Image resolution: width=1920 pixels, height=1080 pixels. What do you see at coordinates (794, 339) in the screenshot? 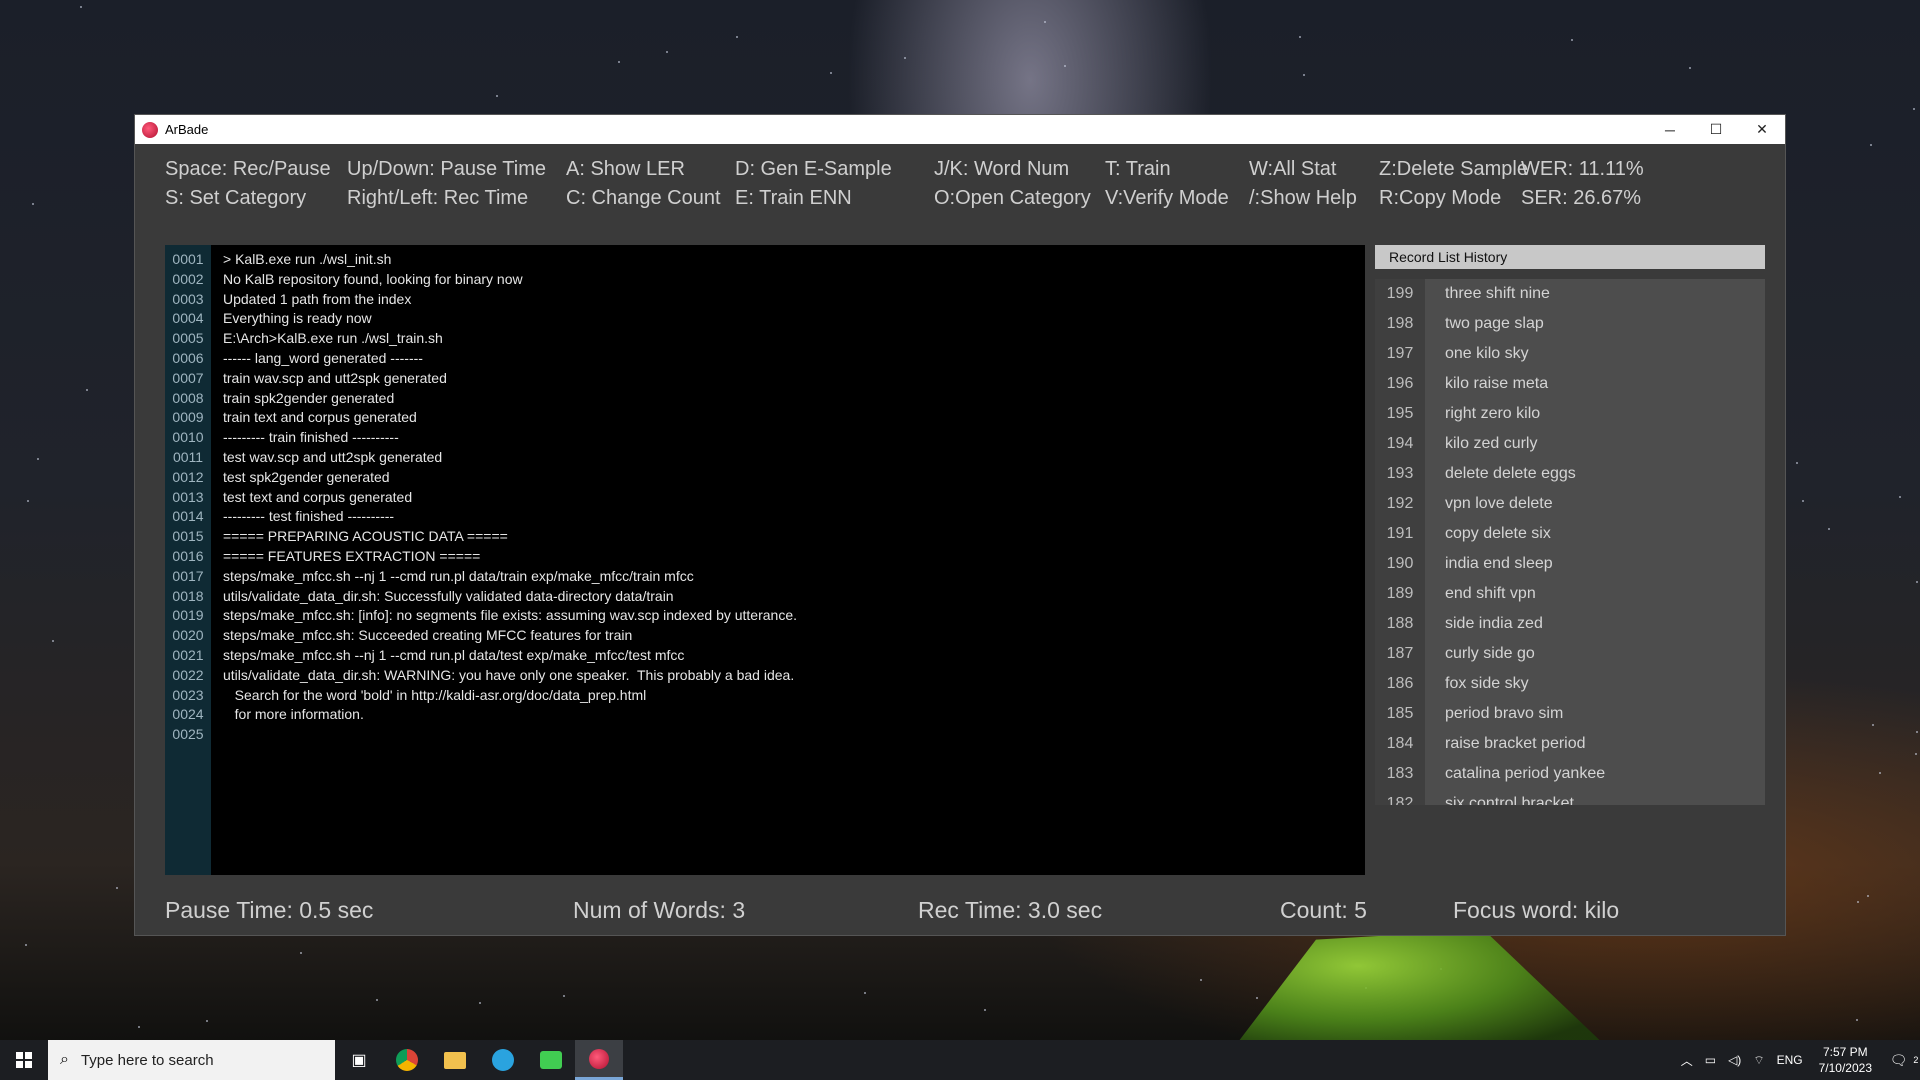
I see `console-line: E:\Arch>KalB.exe run ./wsl_train.sh` at bounding box center [794, 339].